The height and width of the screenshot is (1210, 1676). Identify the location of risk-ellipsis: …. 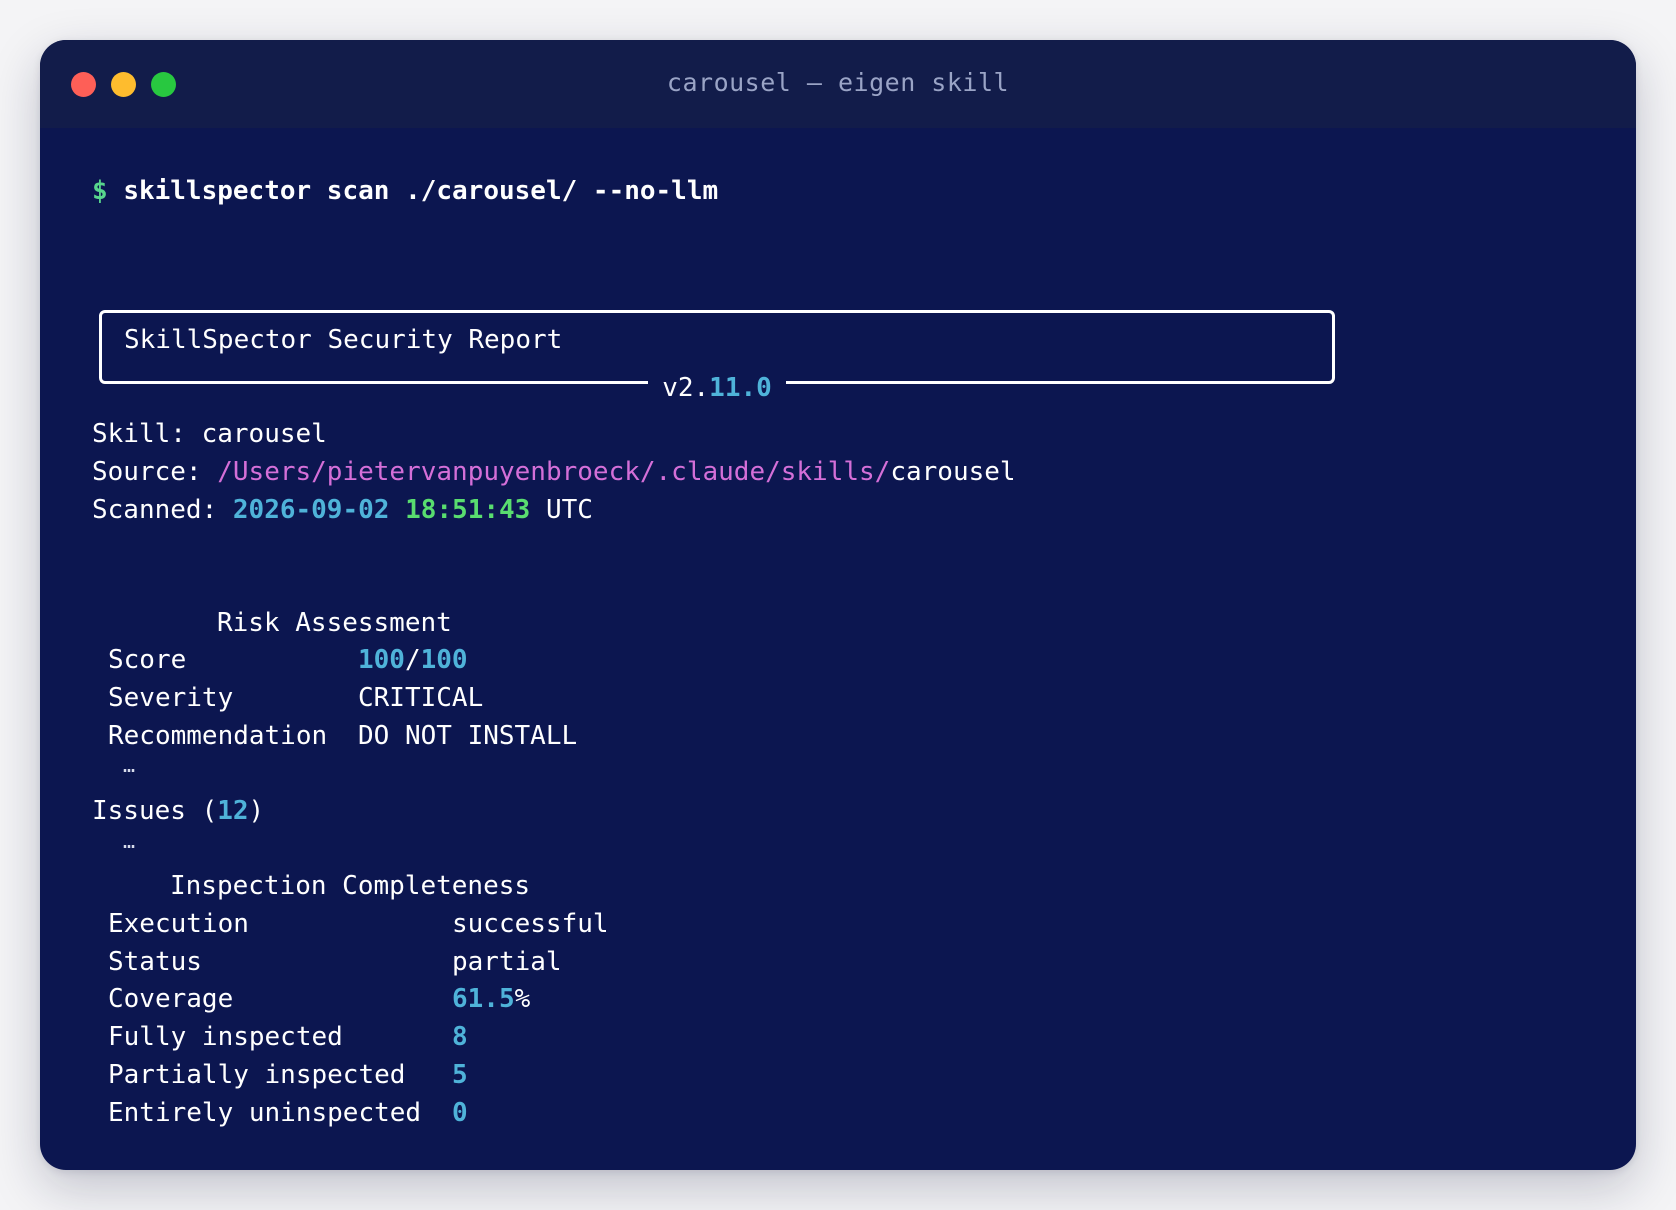
(129, 765).